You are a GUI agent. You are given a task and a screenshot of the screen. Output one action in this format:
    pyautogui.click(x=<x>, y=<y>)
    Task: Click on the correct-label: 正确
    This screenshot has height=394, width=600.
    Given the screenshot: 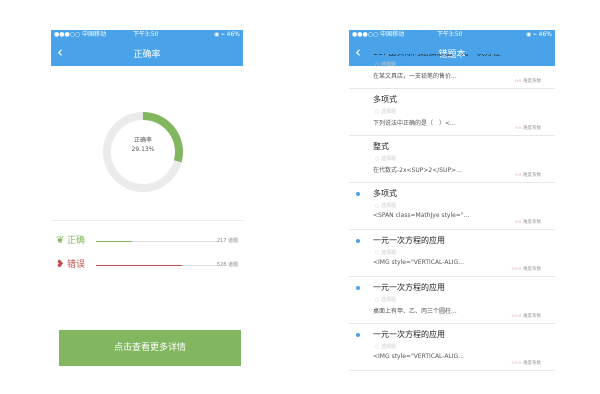 What is the action you would take?
    pyautogui.click(x=76, y=241)
    